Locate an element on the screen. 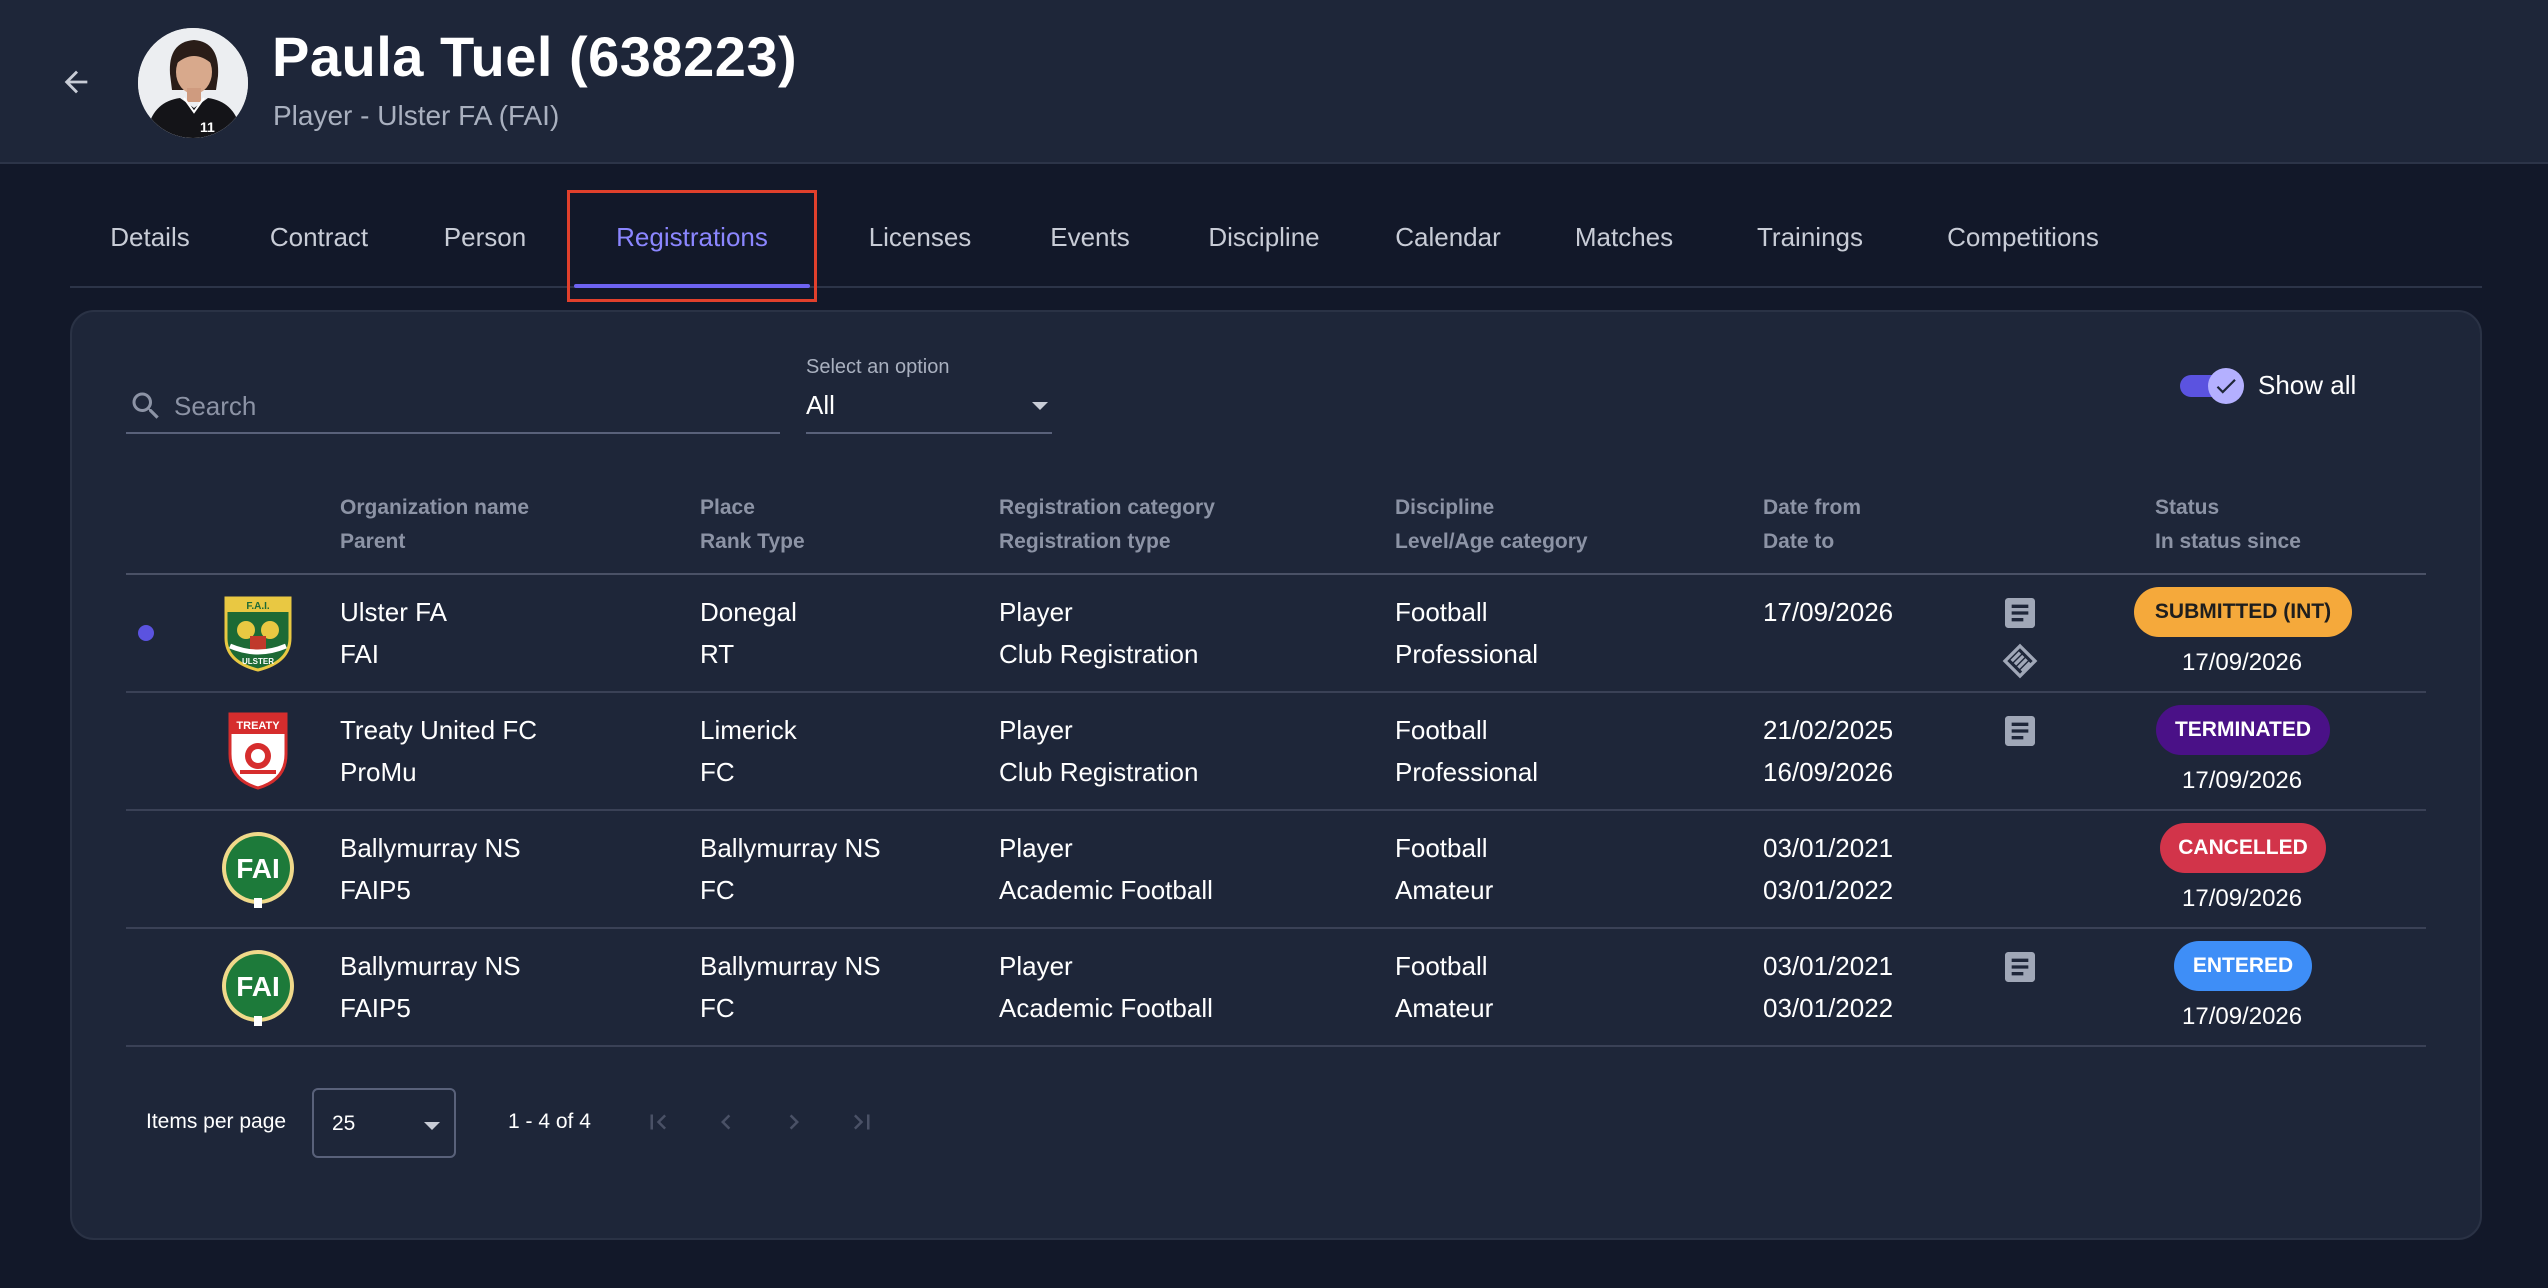 The image size is (2548, 1288). jersey-number: 11 is located at coordinates (207, 127).